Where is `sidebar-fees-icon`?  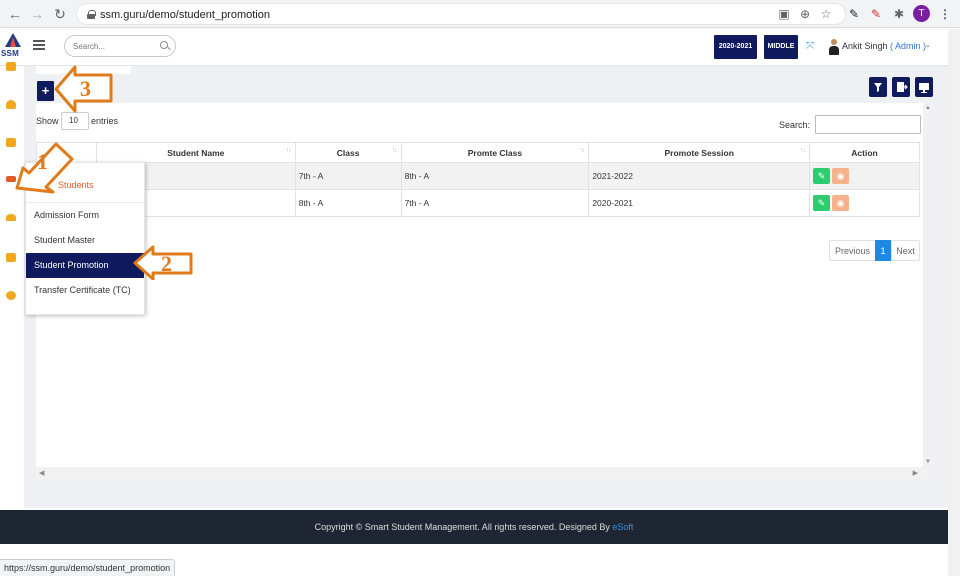 sidebar-fees-icon is located at coordinates (11, 295).